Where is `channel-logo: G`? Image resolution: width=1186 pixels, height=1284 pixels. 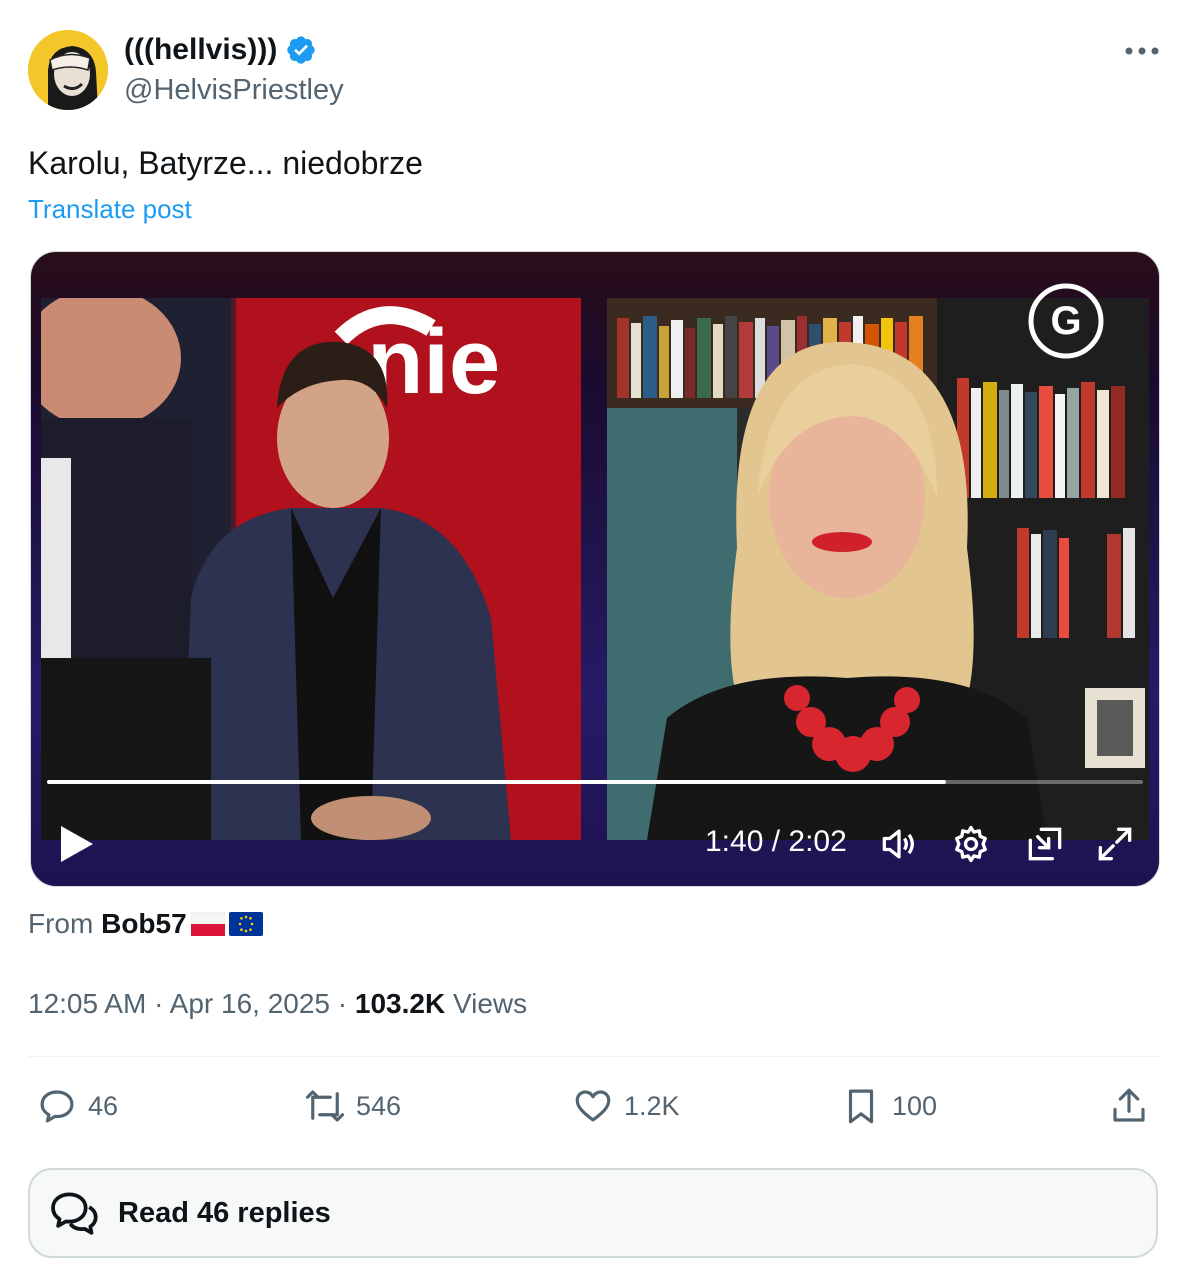 channel-logo: G is located at coordinates (1066, 321).